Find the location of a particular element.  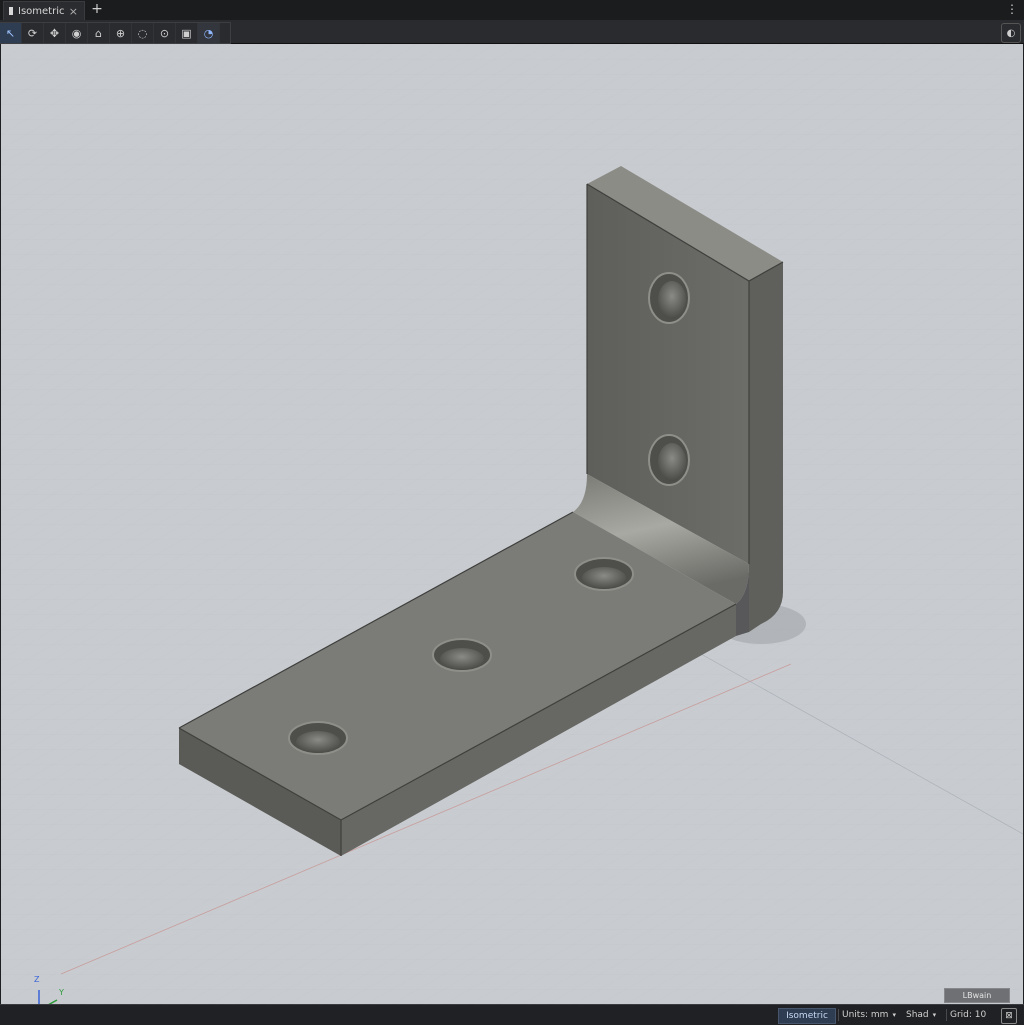

view-toolbar: ↖ ⟳ ✥ ◉ ⌂ ⊕ ◌ ⊙ ▣ ◔ ◐ is located at coordinates (512, 32).